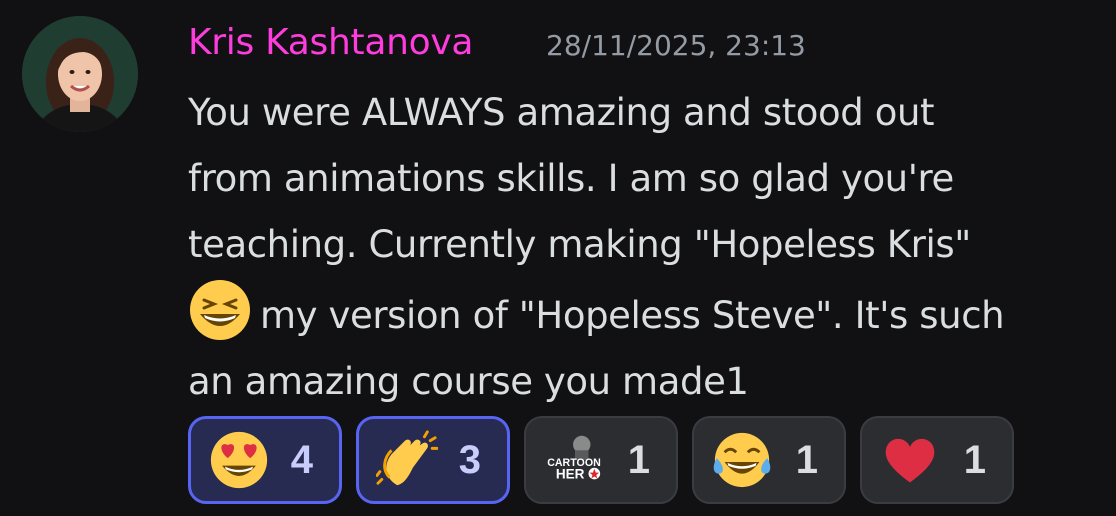 The image size is (1116, 516). Describe the element at coordinates (239, 460) in the screenshot. I see `heart-eyes-icon` at that location.